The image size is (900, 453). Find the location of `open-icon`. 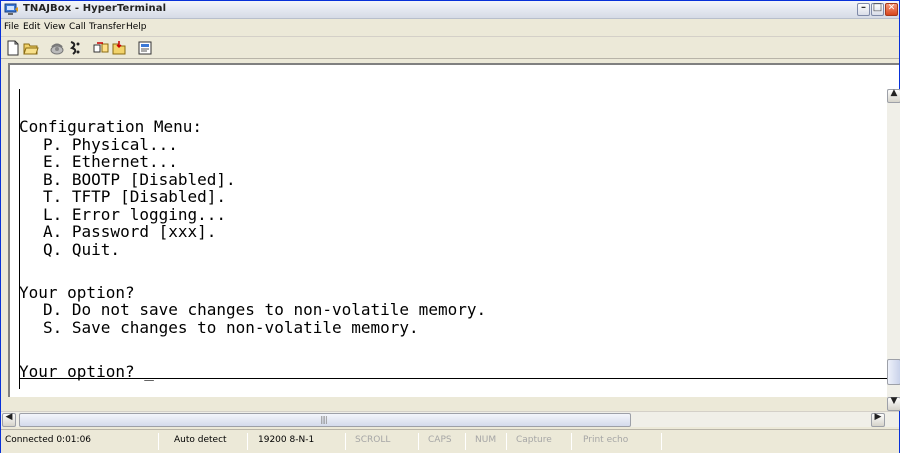

open-icon is located at coordinates (31, 48).